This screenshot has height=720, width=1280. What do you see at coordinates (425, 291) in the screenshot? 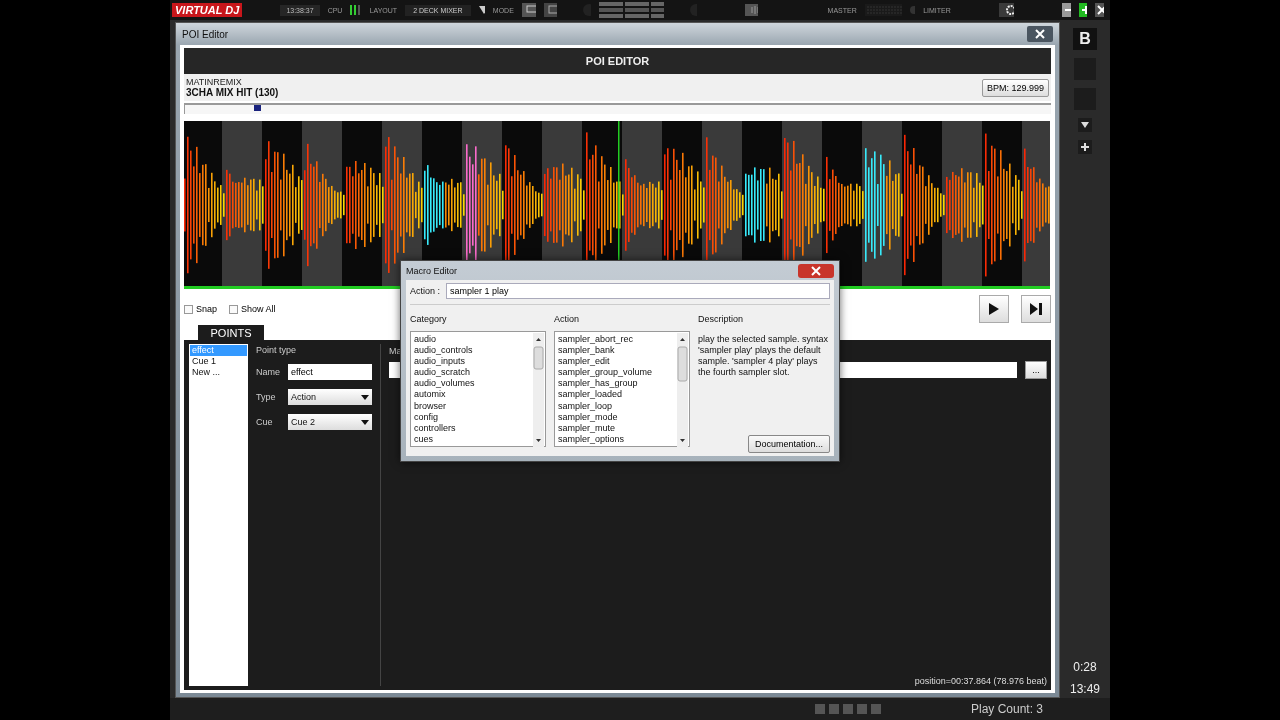
I see `field-label: Action :` at bounding box center [425, 291].